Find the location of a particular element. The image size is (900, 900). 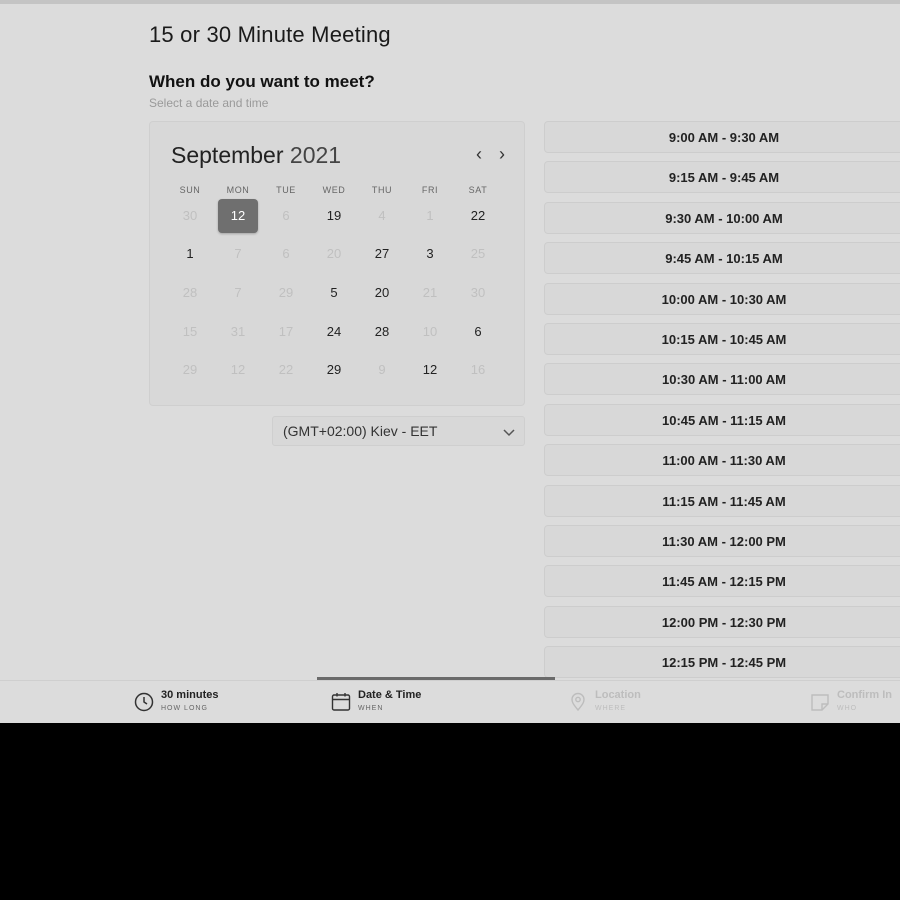

time-slot-button: 12:00 PM - 12:30 PM is located at coordinates (722, 621).